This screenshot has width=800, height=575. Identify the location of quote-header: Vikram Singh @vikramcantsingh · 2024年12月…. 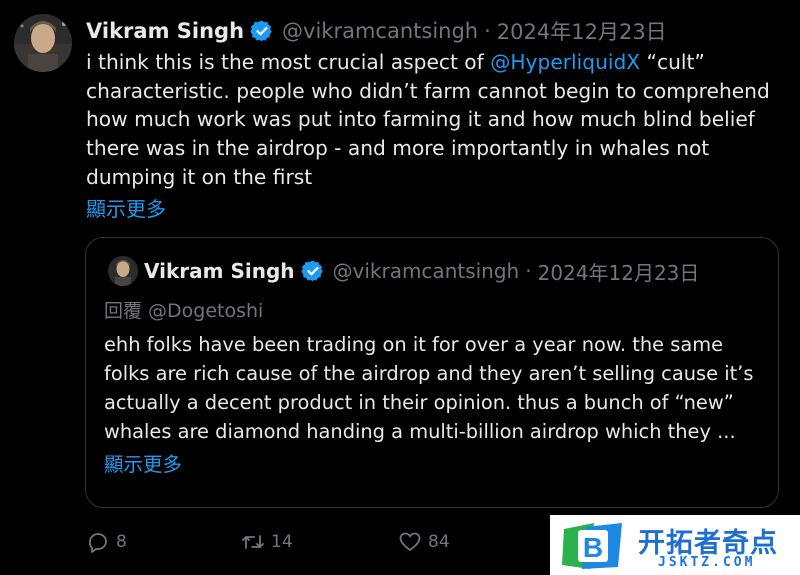
(421, 271).